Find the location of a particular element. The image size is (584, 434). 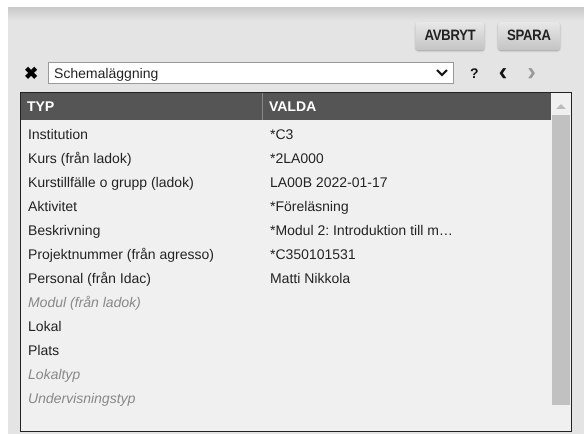

type-cell: Plats is located at coordinates (142, 350).